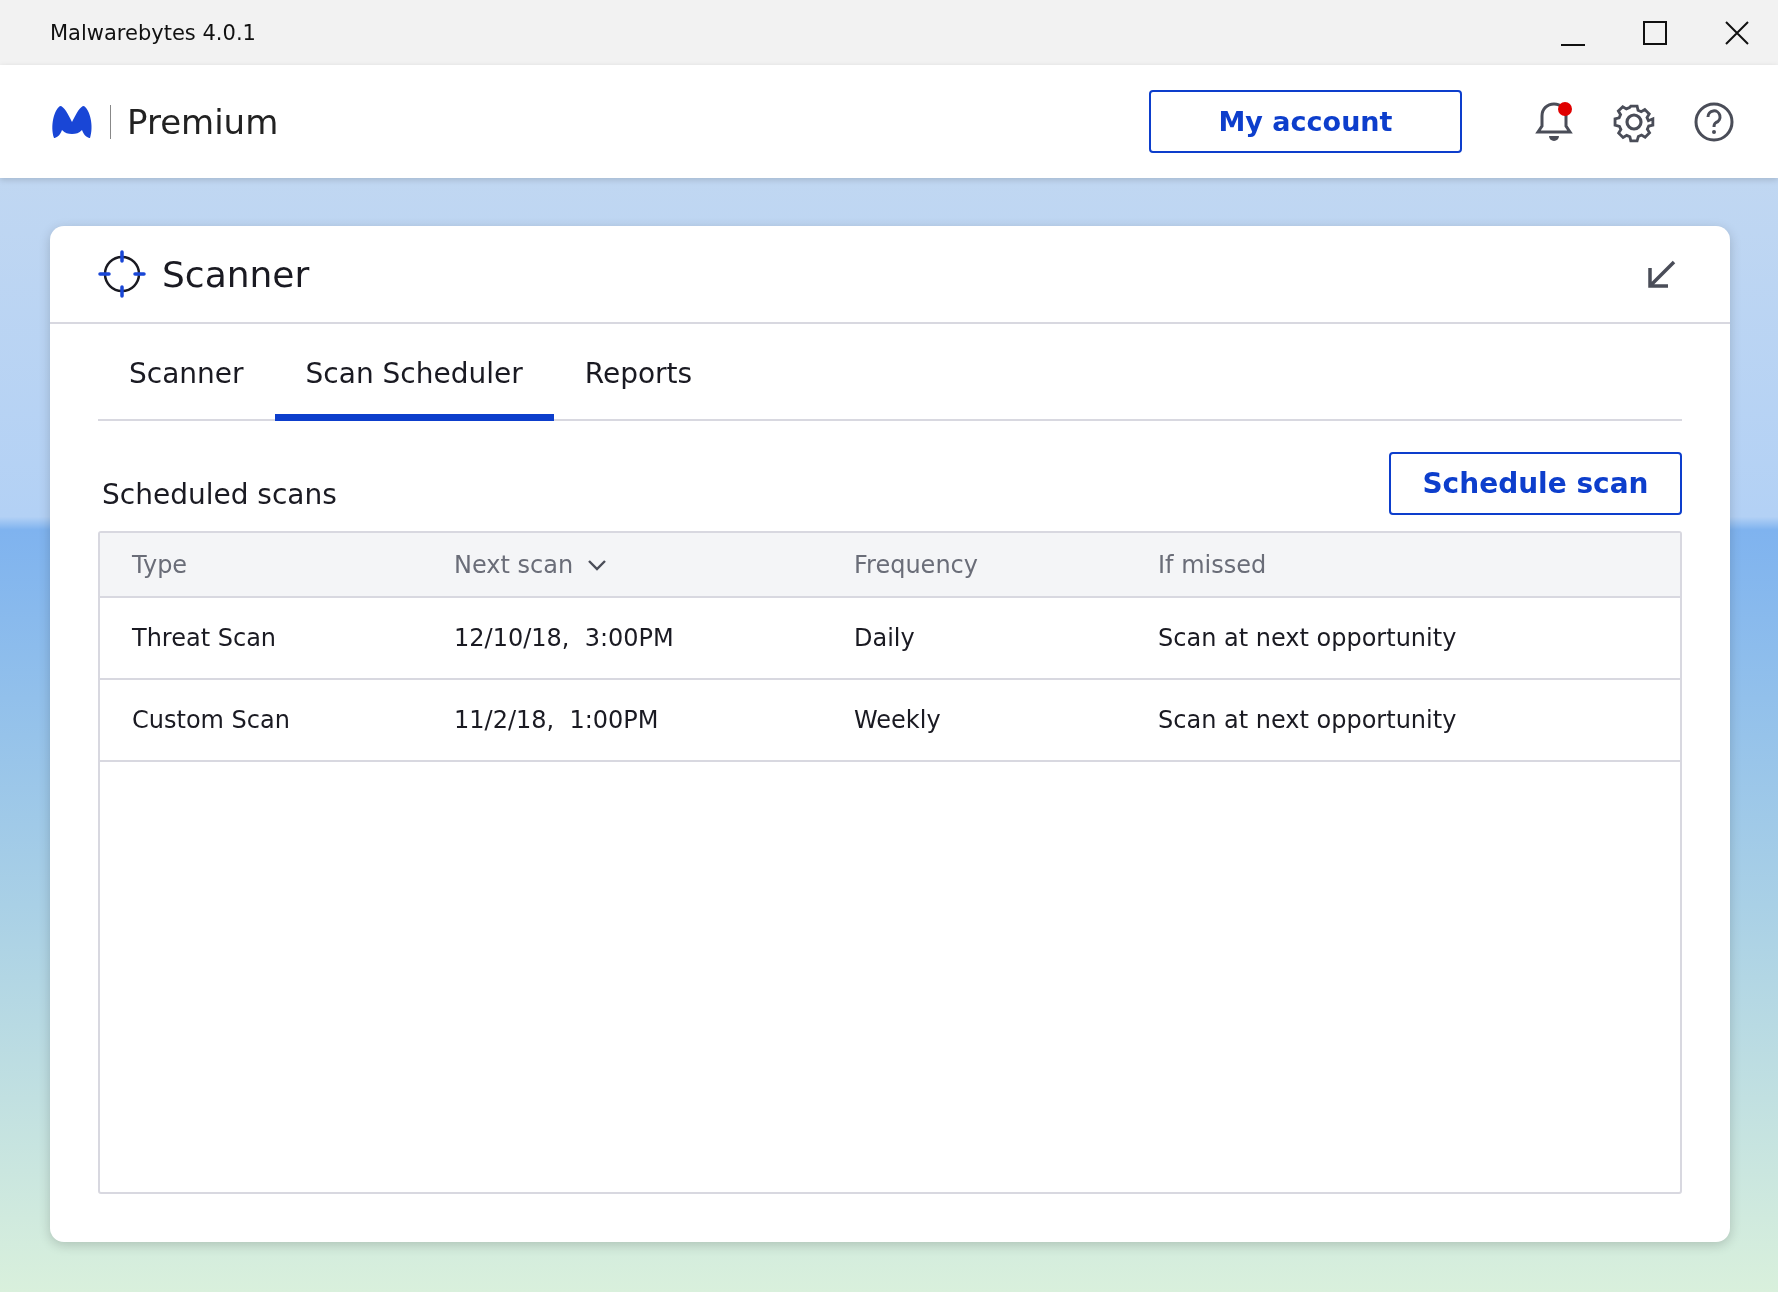 The height and width of the screenshot is (1292, 1778). Describe the element at coordinates (72, 121) in the screenshot. I see `logo-icon` at that location.